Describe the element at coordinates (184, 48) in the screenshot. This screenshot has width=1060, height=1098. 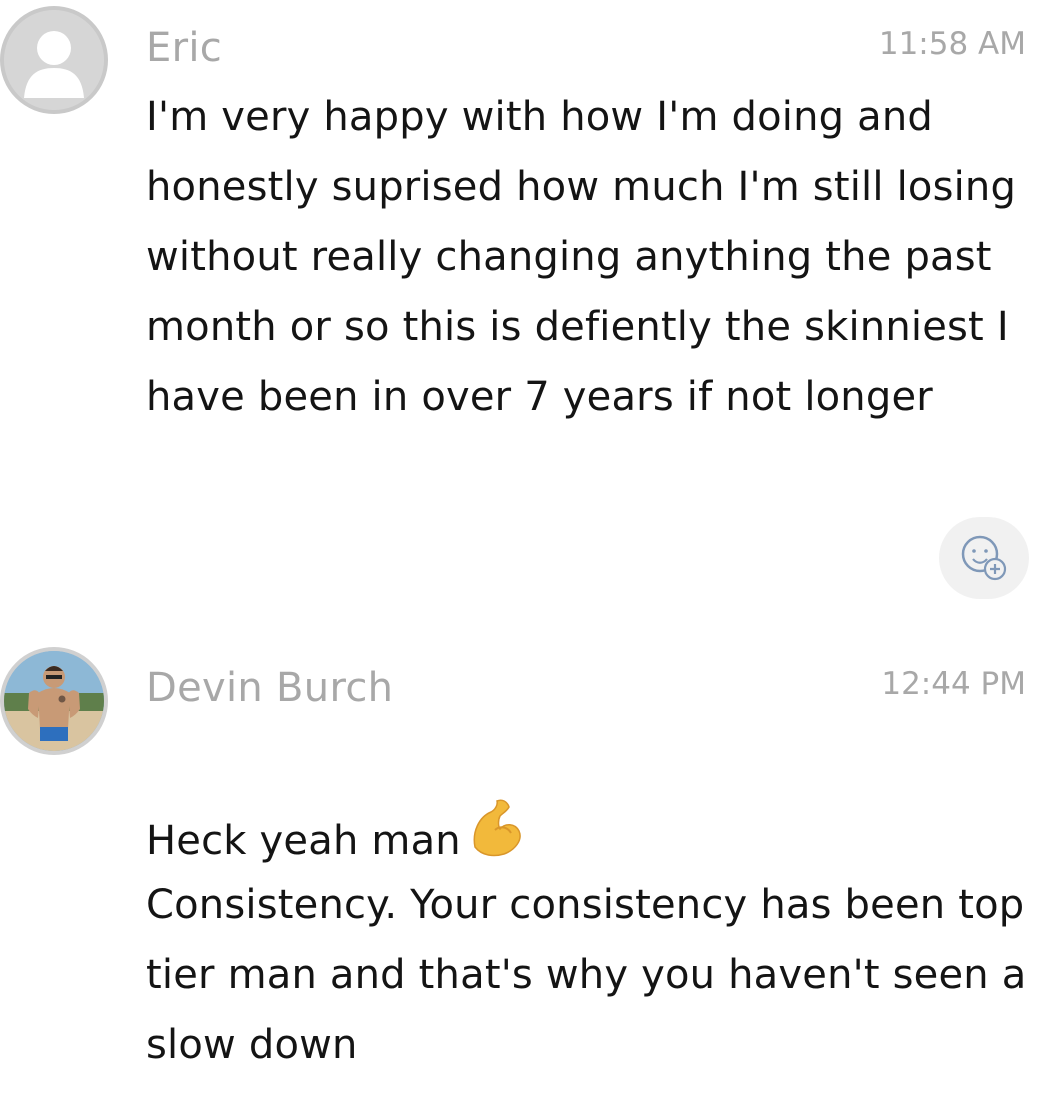
I see `sender-name: Eric` at that location.